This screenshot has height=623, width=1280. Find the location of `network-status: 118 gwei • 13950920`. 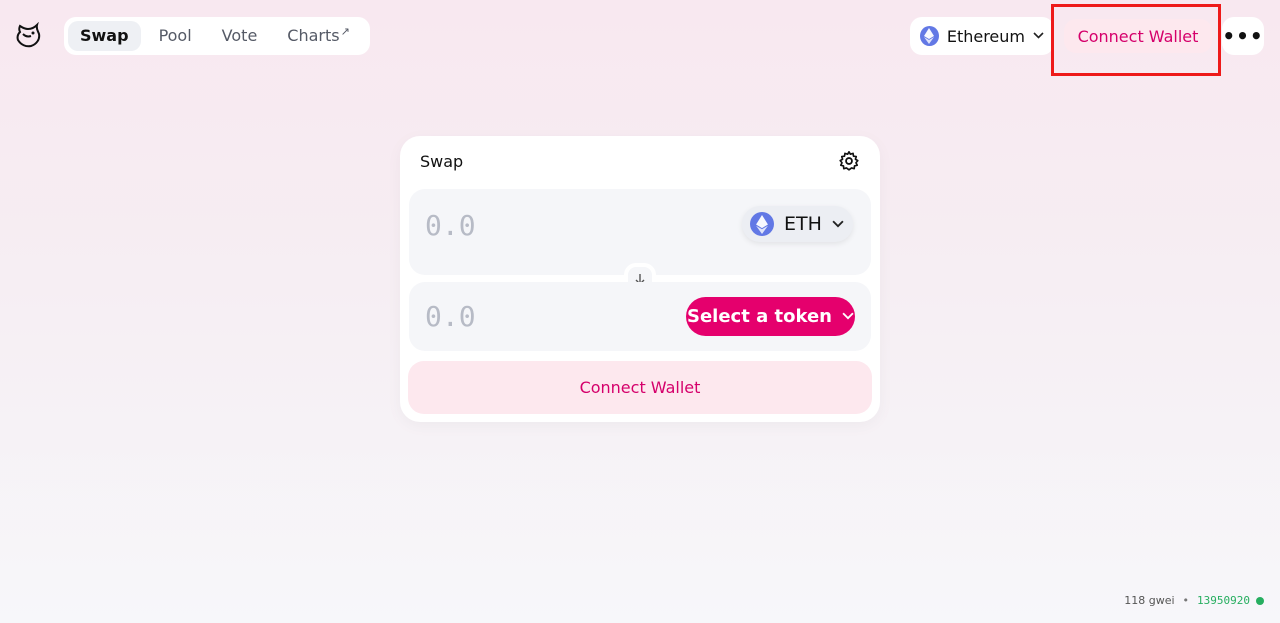

network-status: 118 gwei • 13950920 is located at coordinates (1194, 600).